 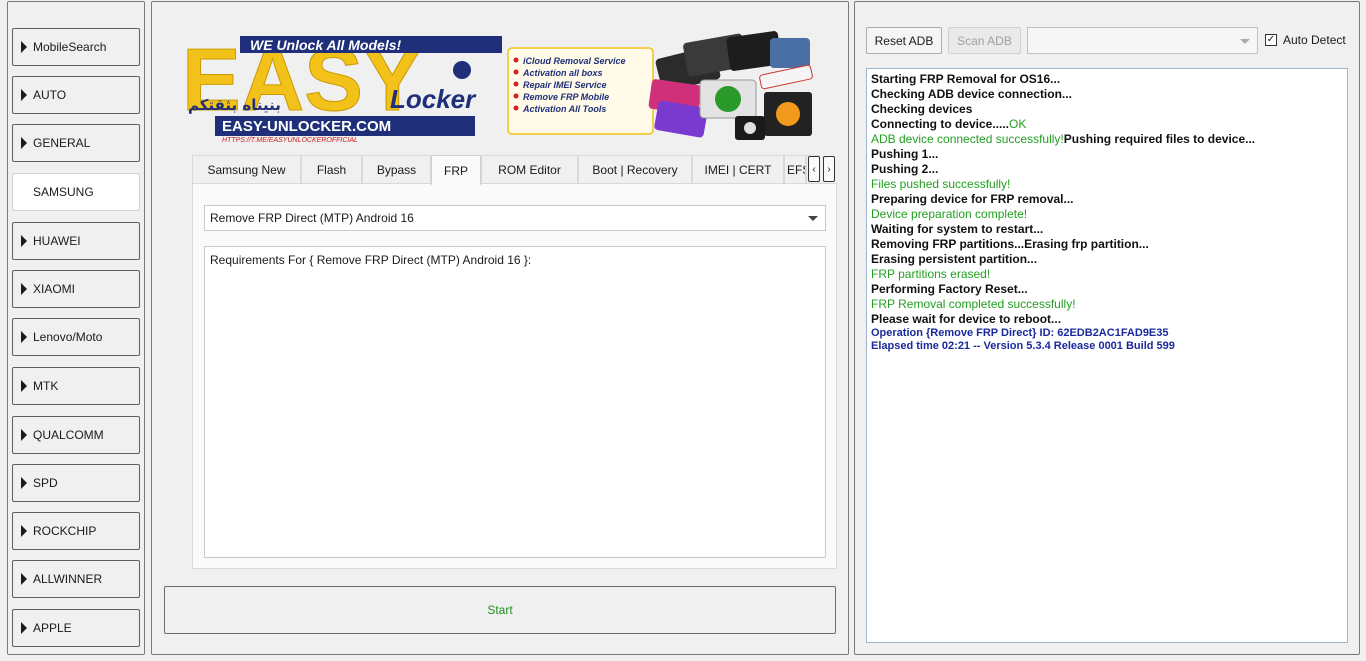 I want to click on tab-scroll-left-icon: ‹, so click(x=814, y=169).